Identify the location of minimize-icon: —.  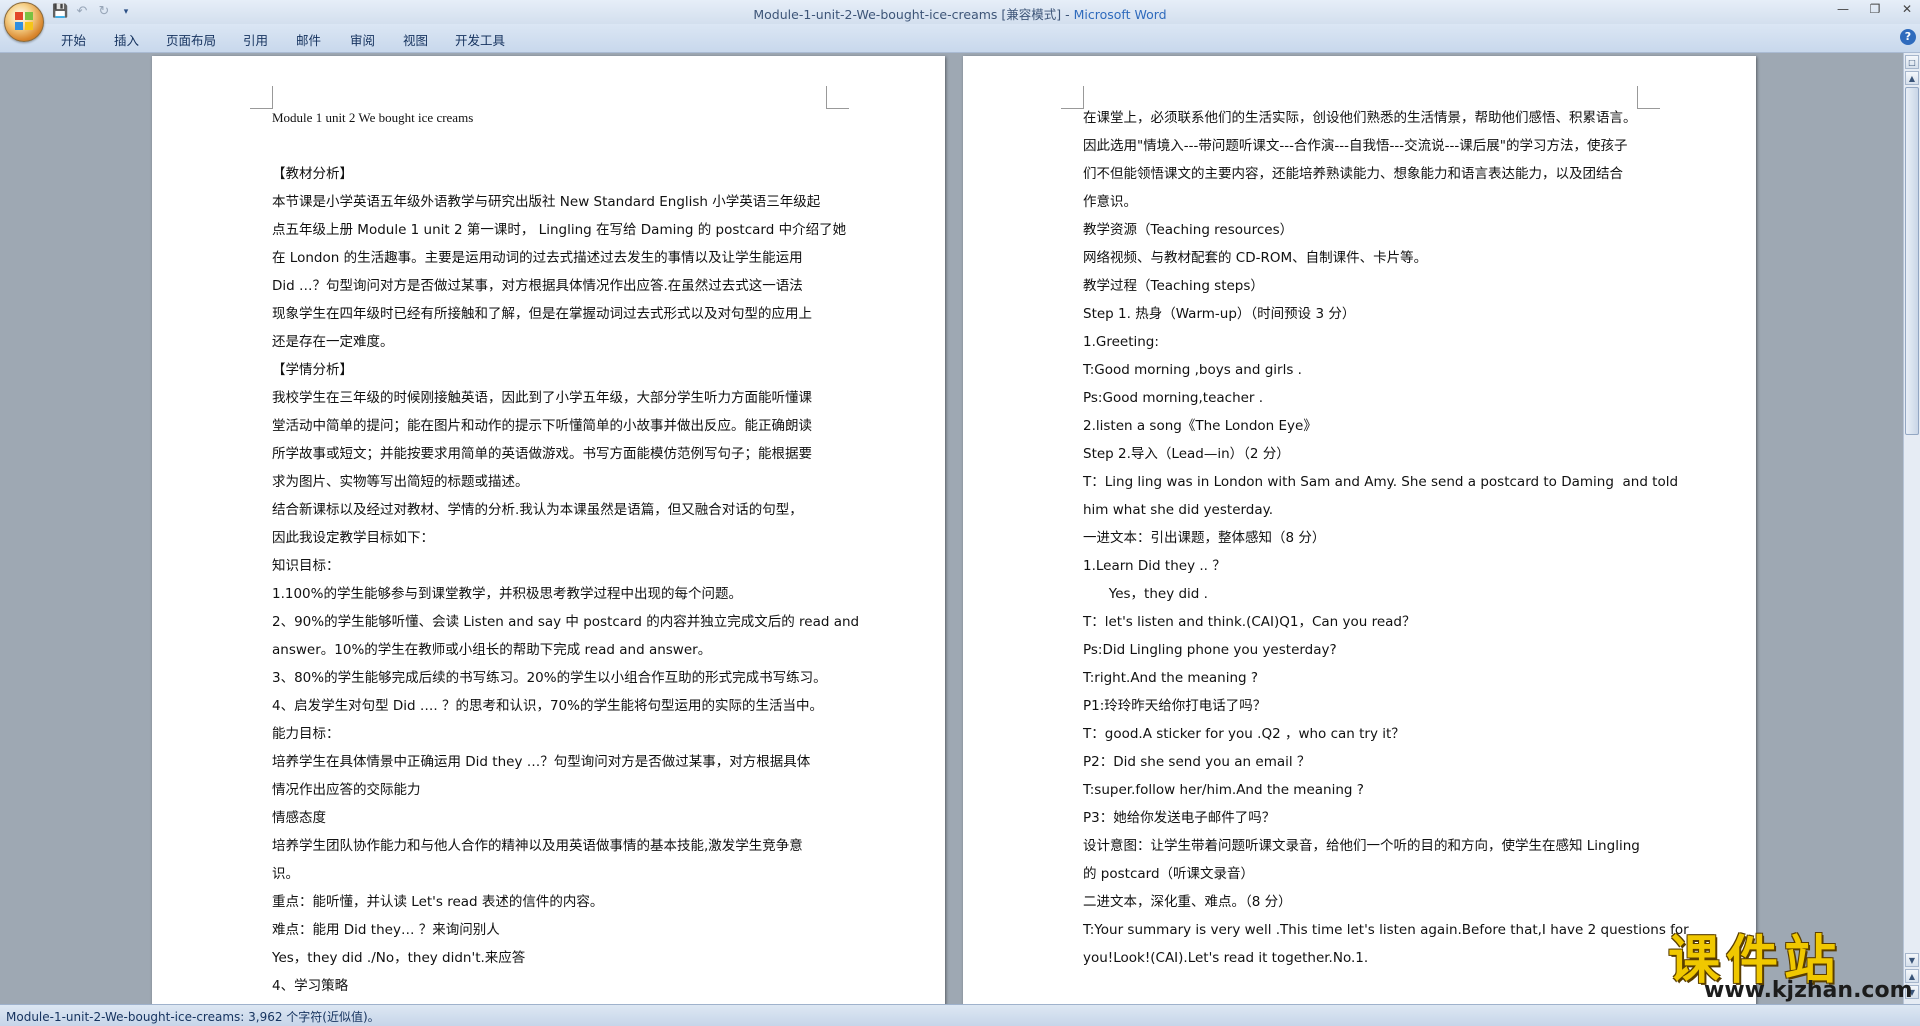
(1843, 9).